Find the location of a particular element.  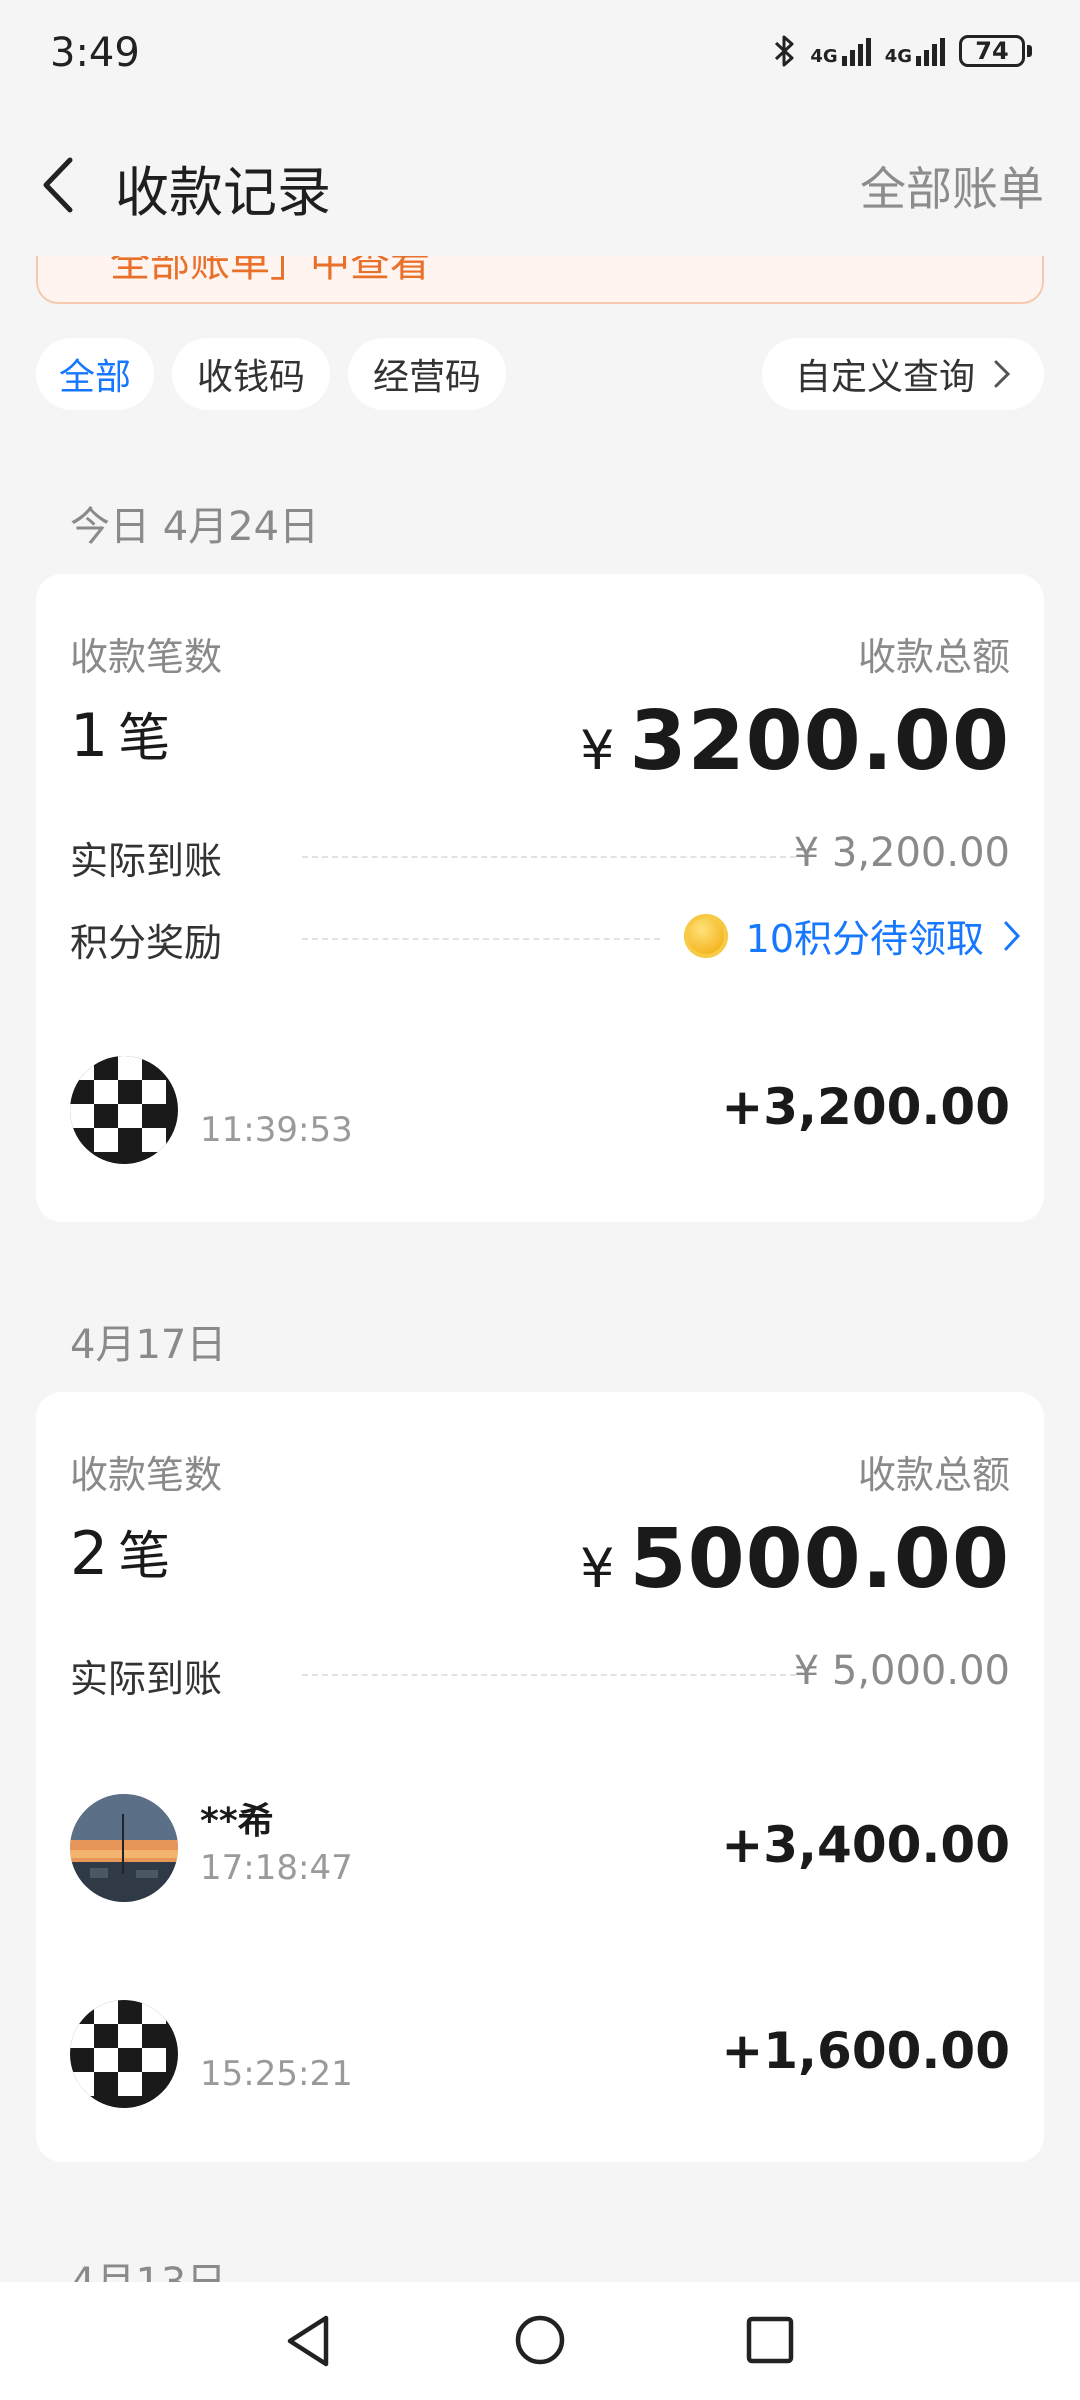

status-icons: 4G 4G 74 is located at coordinates (903, 51).